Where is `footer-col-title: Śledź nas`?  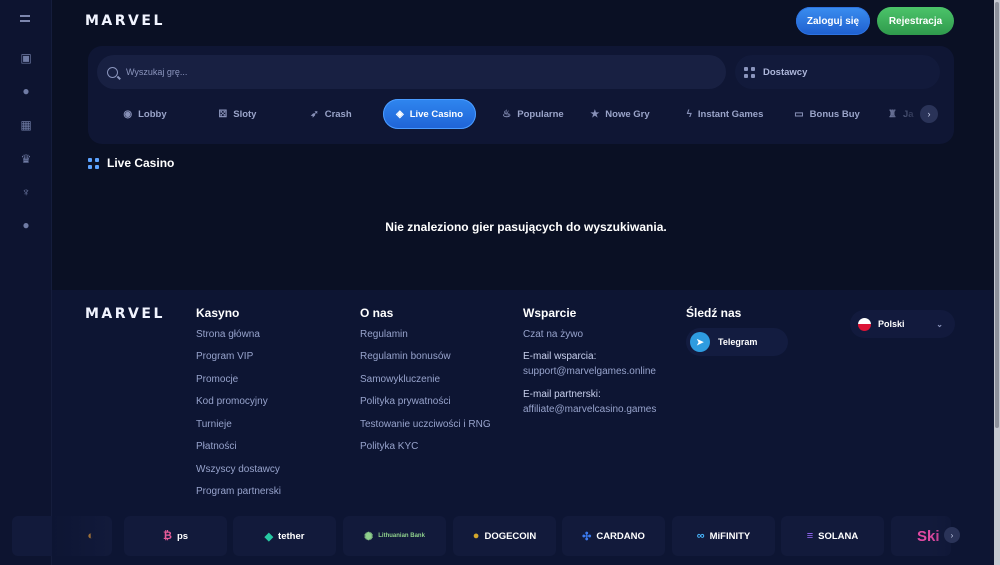
footer-col-title: Śledź nas is located at coordinates (714, 313).